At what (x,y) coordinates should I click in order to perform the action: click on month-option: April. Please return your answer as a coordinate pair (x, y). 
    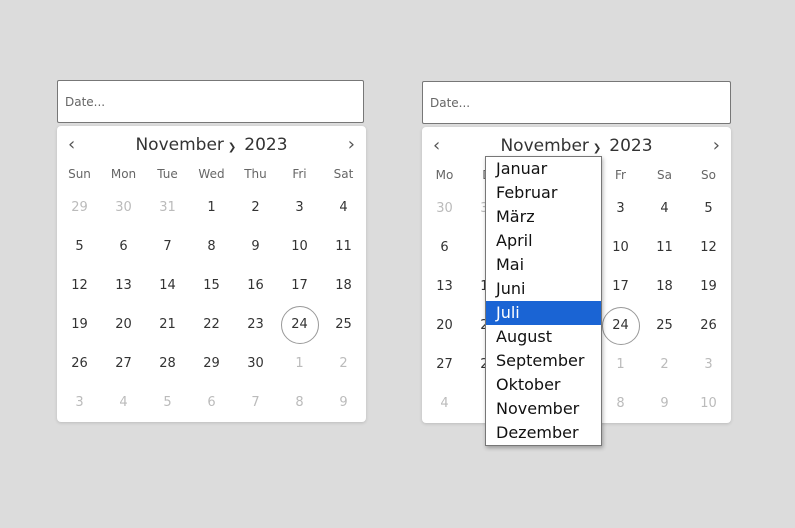
    Looking at the image, I should click on (543, 241).